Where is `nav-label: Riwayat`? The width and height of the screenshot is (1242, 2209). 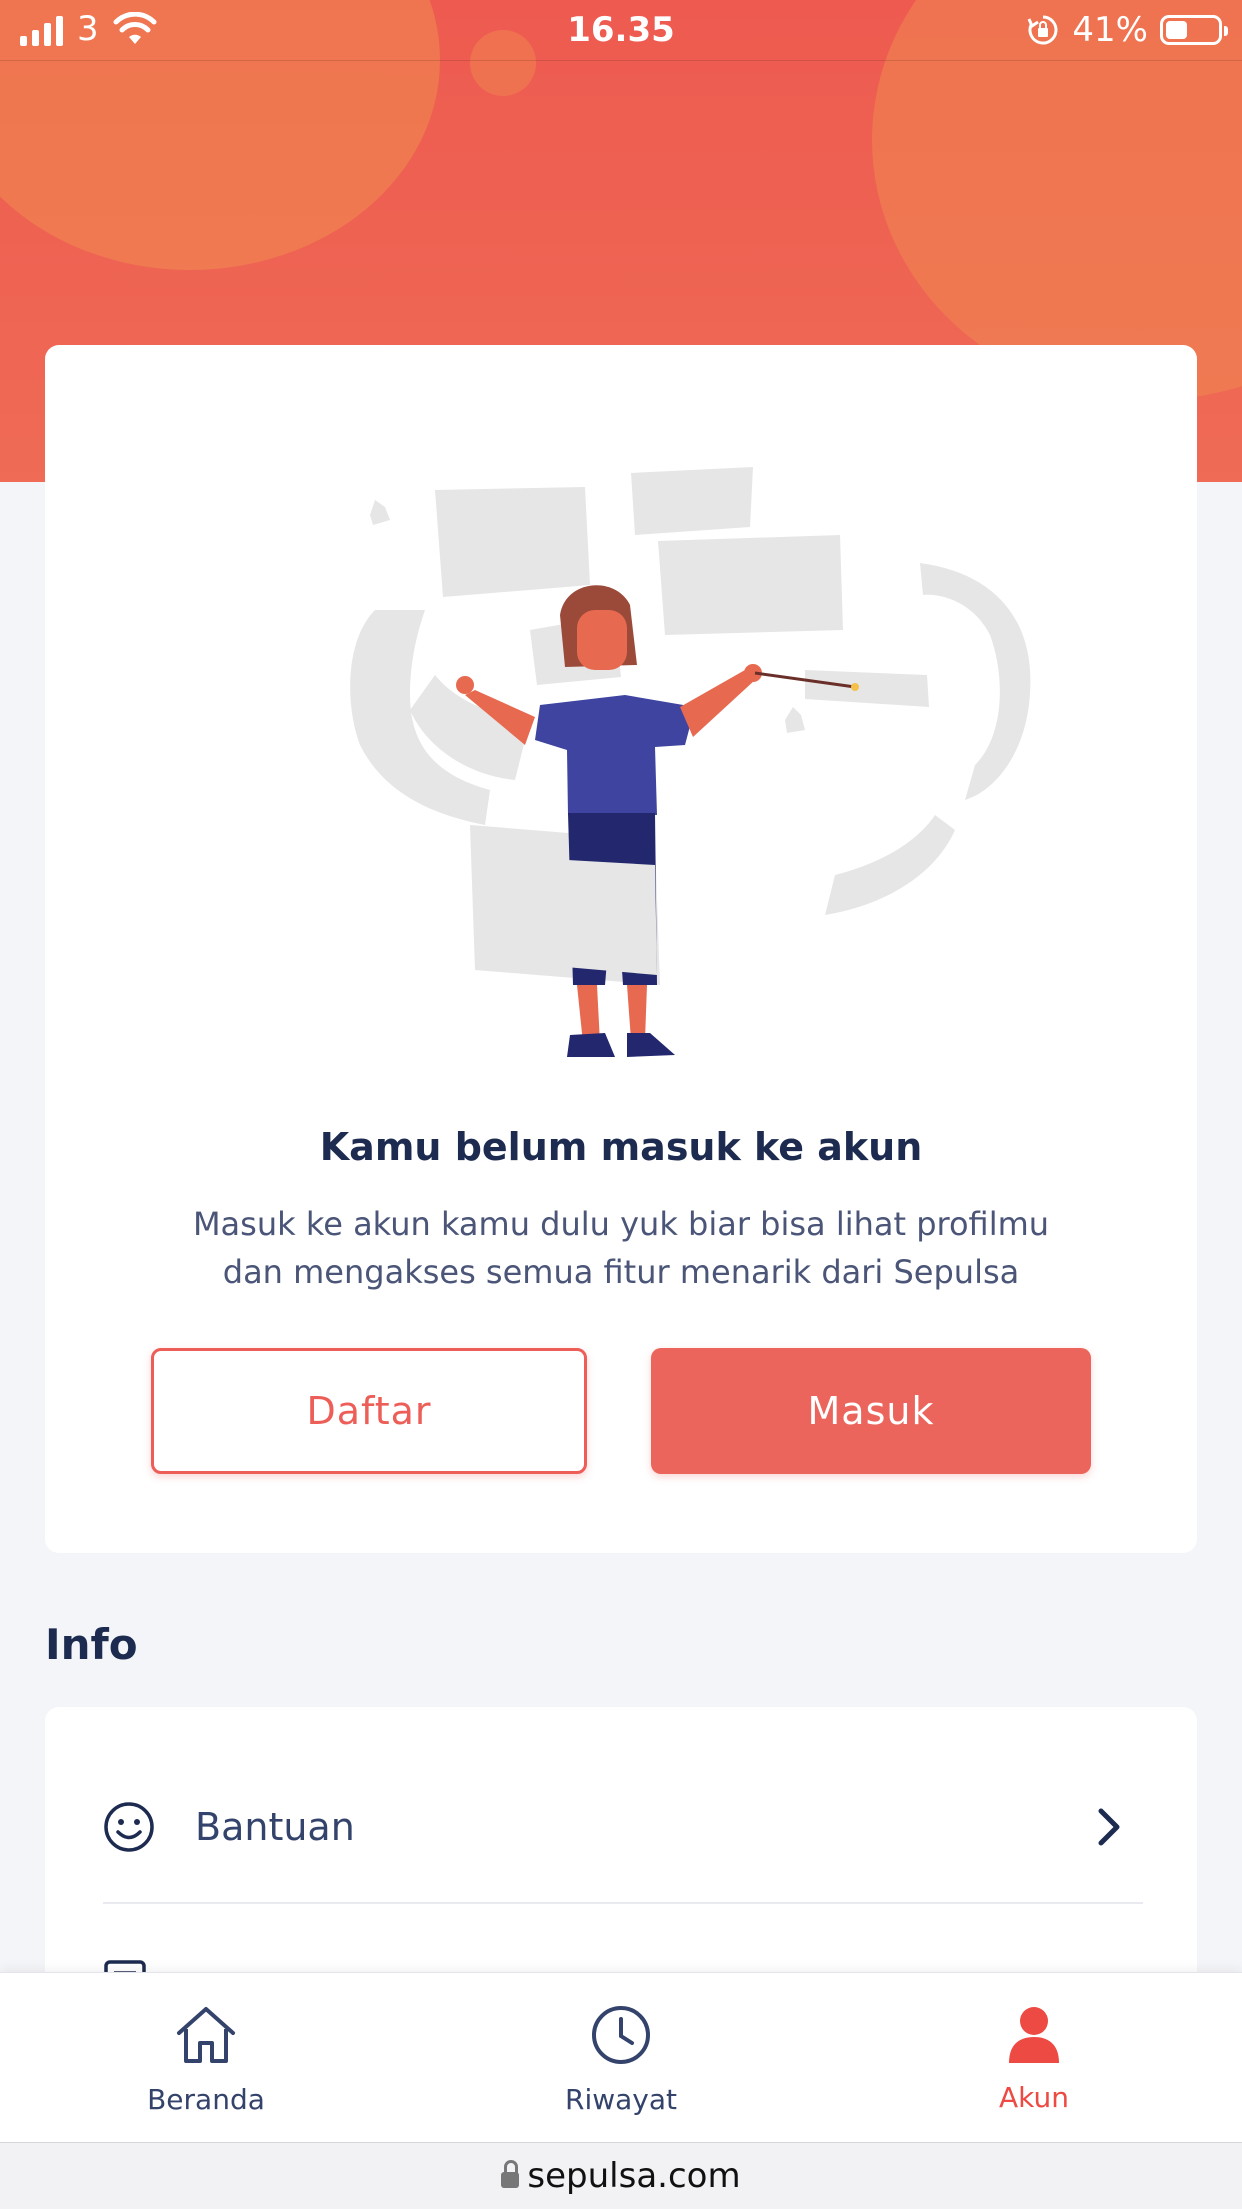
nav-label: Riwayat is located at coordinates (621, 2099).